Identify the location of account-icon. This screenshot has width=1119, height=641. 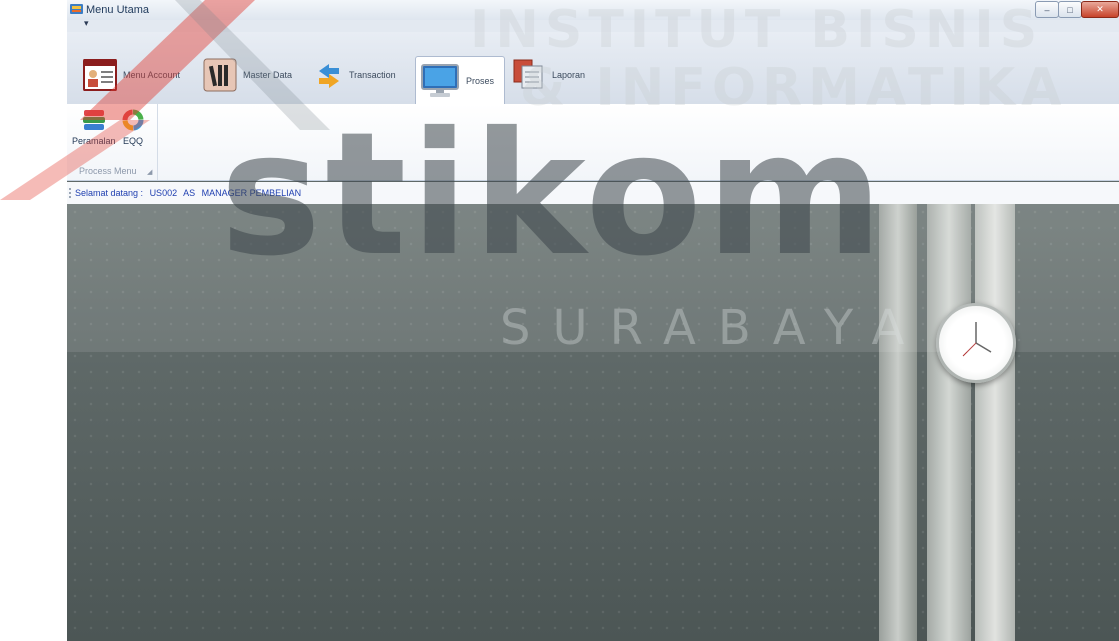
(100, 75).